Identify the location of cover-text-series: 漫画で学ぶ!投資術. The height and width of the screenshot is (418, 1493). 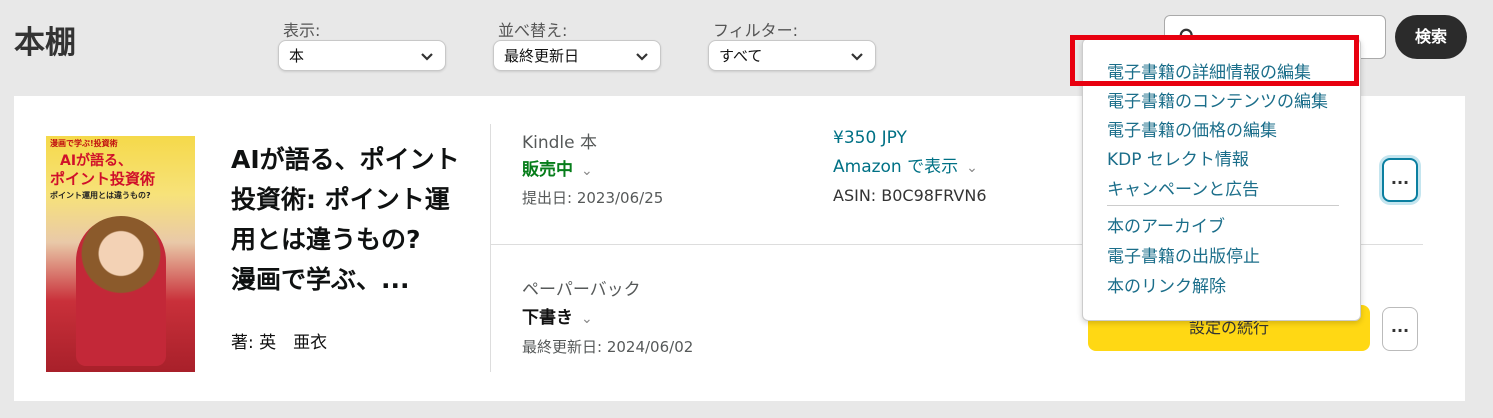
(84, 143).